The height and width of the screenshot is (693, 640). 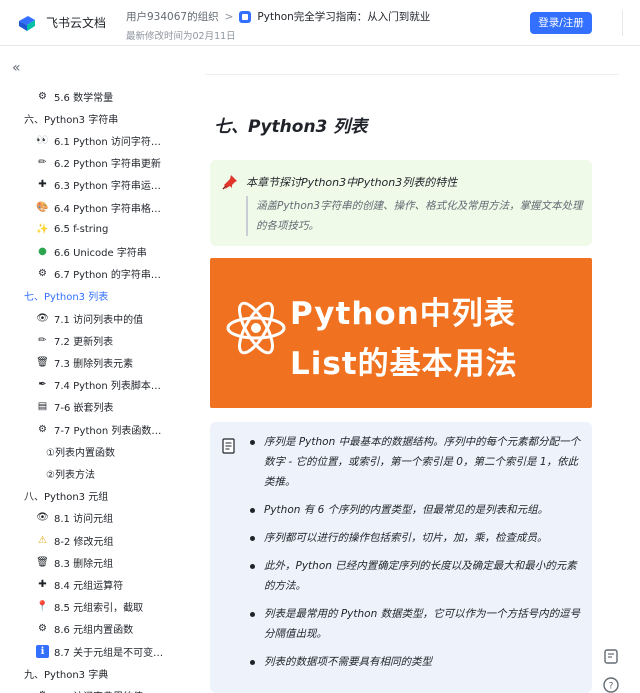 I want to click on stack-icon: ▤, so click(x=42, y=407).